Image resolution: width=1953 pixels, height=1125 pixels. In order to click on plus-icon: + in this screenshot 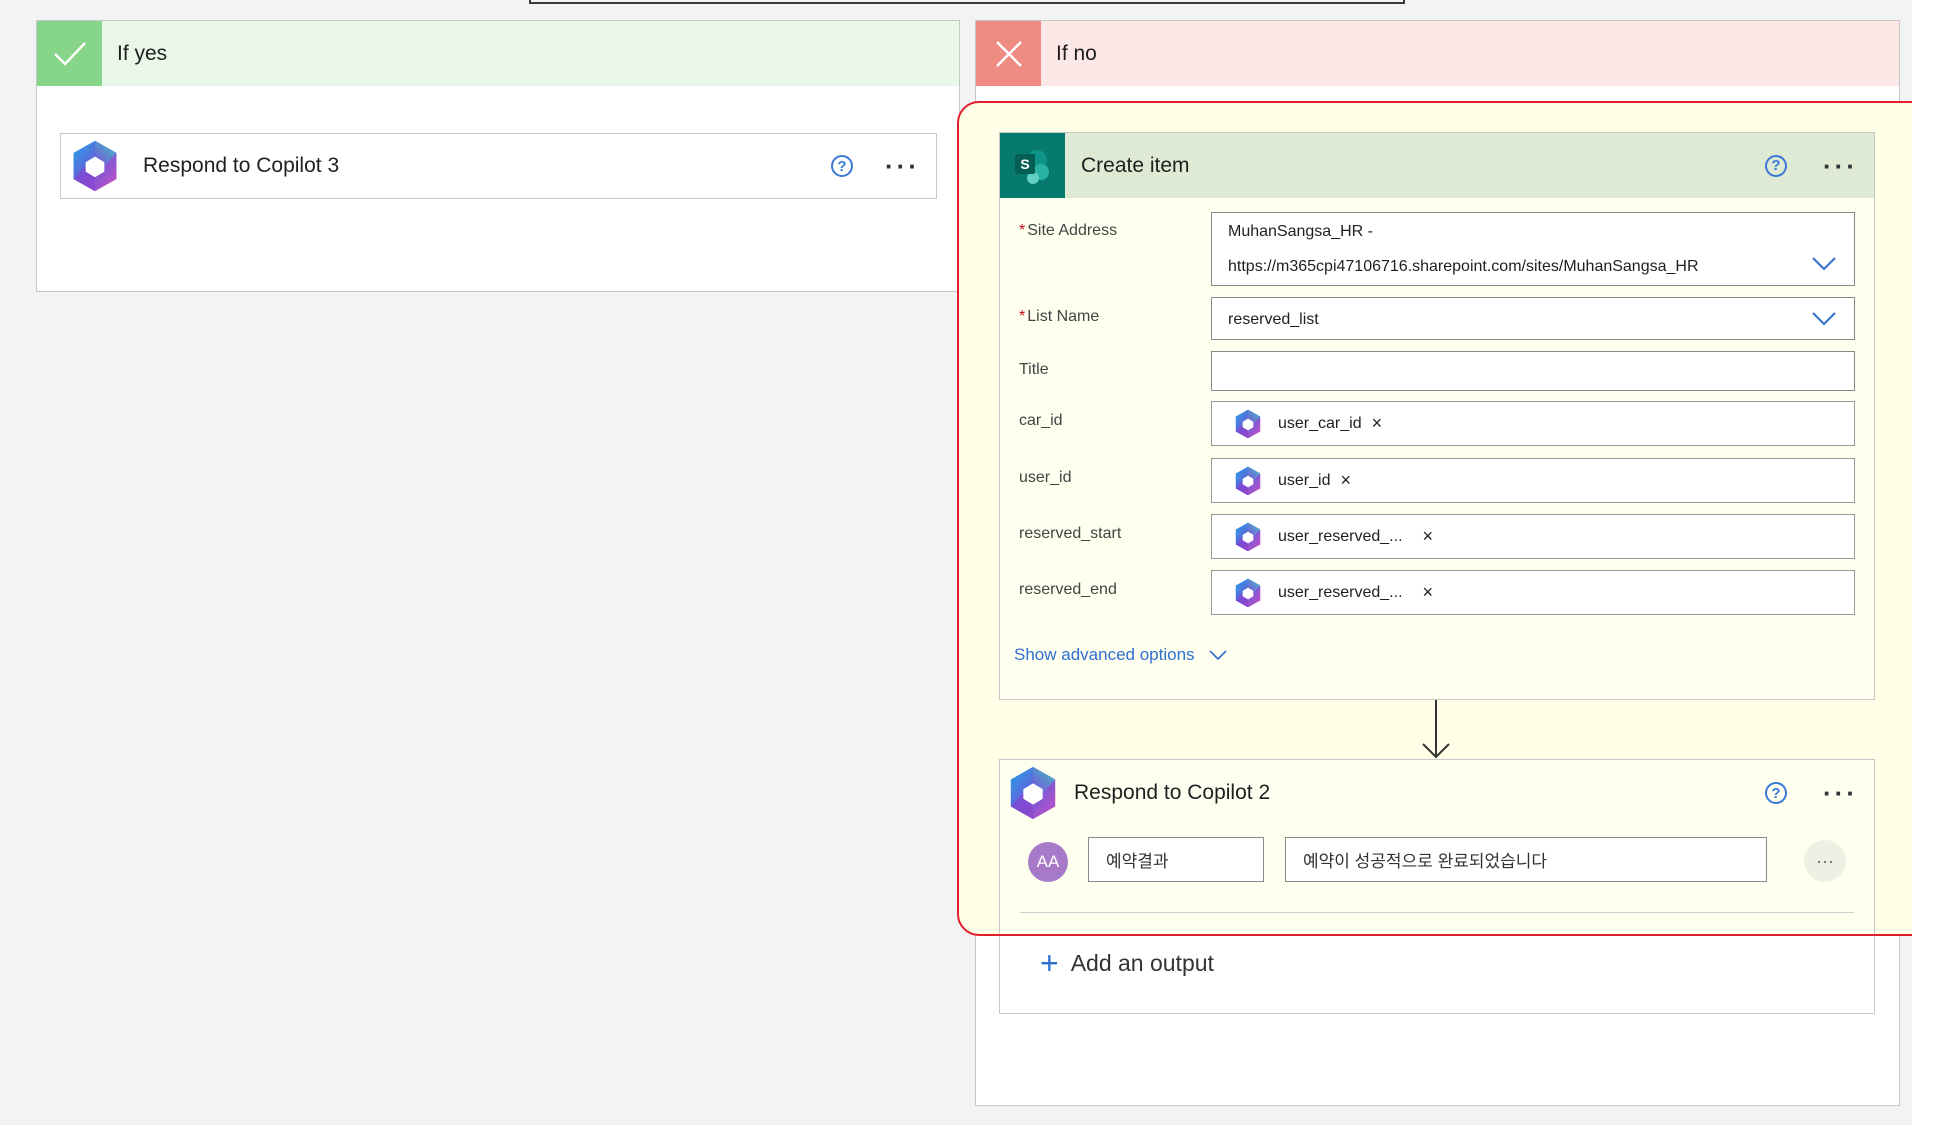, I will do `click(1049, 963)`.